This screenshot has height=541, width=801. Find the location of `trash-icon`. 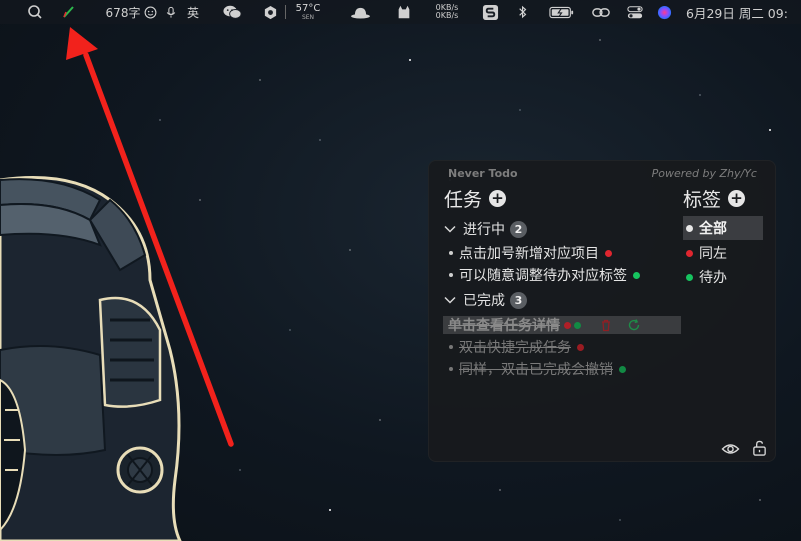

trash-icon is located at coordinates (606, 325).